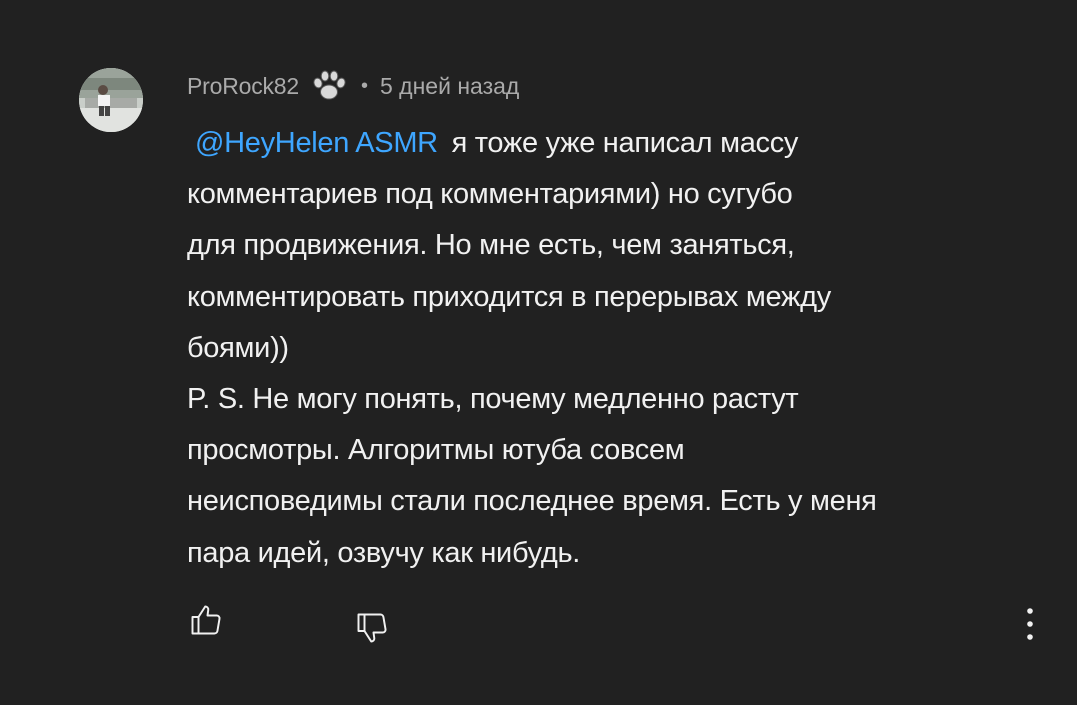  I want to click on thumbs-up-icon, so click(206, 620).